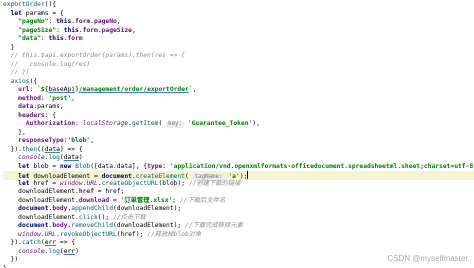 Image resolution: width=474 pixels, height=268 pixels. What do you see at coordinates (43, 149) in the screenshot?
I see `code-line-18: }).then((data) => {` at bounding box center [43, 149].